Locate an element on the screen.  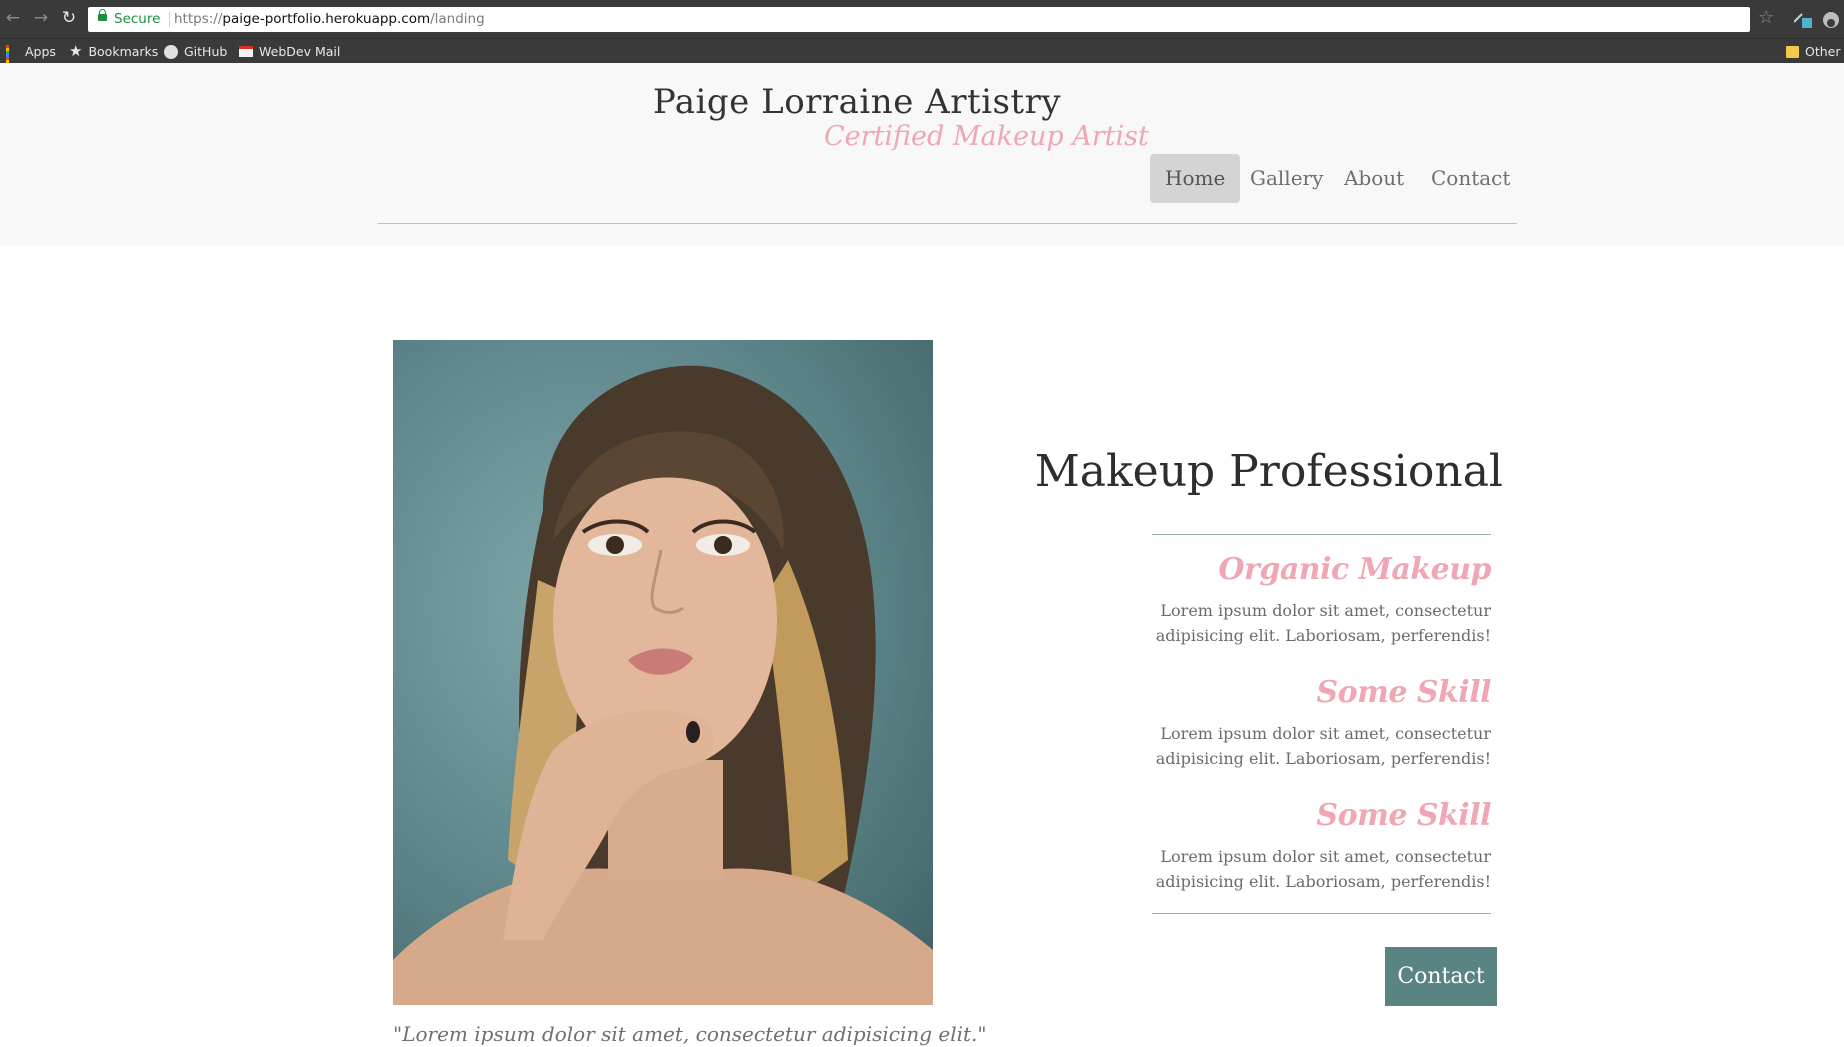
extension-icon is located at coordinates (1803, 20).